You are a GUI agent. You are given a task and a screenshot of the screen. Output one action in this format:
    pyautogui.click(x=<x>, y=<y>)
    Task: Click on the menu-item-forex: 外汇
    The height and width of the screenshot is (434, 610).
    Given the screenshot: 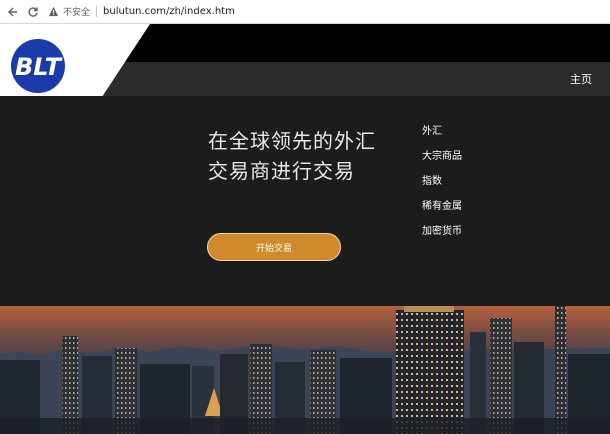 What is the action you would take?
    pyautogui.click(x=442, y=132)
    